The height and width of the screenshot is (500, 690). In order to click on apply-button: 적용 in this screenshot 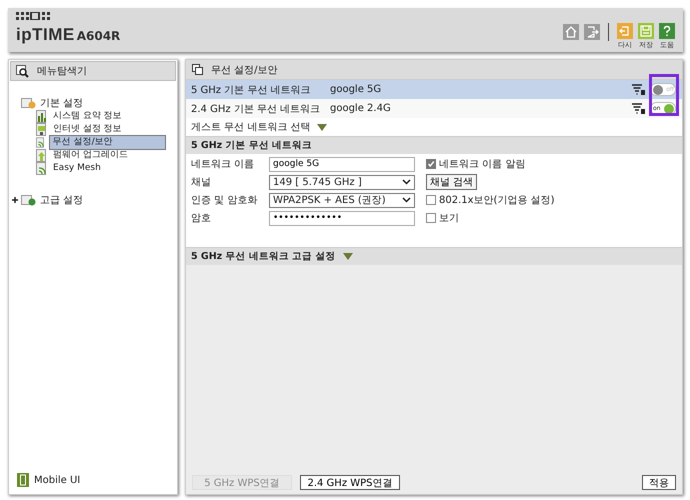, I will do `click(659, 482)`.